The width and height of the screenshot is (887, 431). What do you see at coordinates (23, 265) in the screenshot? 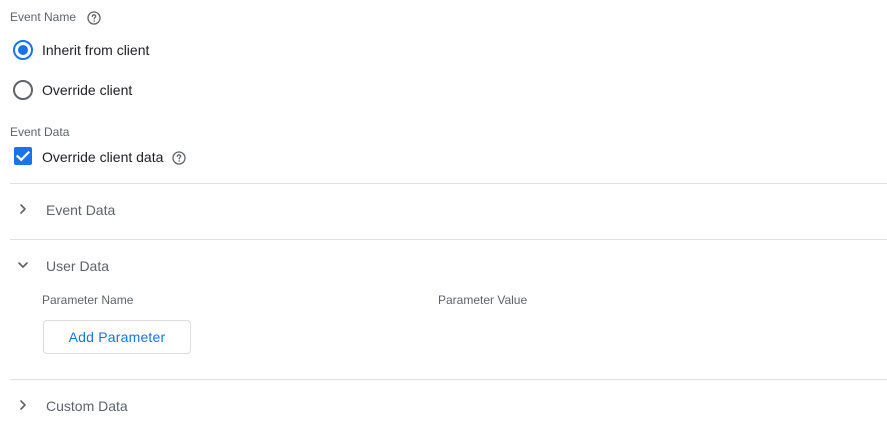
I see `chevron-down-icon` at bounding box center [23, 265].